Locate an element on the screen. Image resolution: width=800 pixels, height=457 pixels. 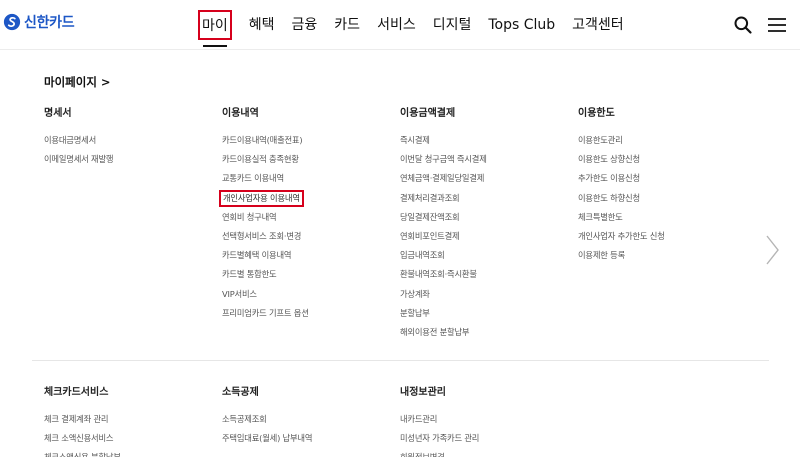
nav-item-benefits: 혜택 is located at coordinates (262, 25).